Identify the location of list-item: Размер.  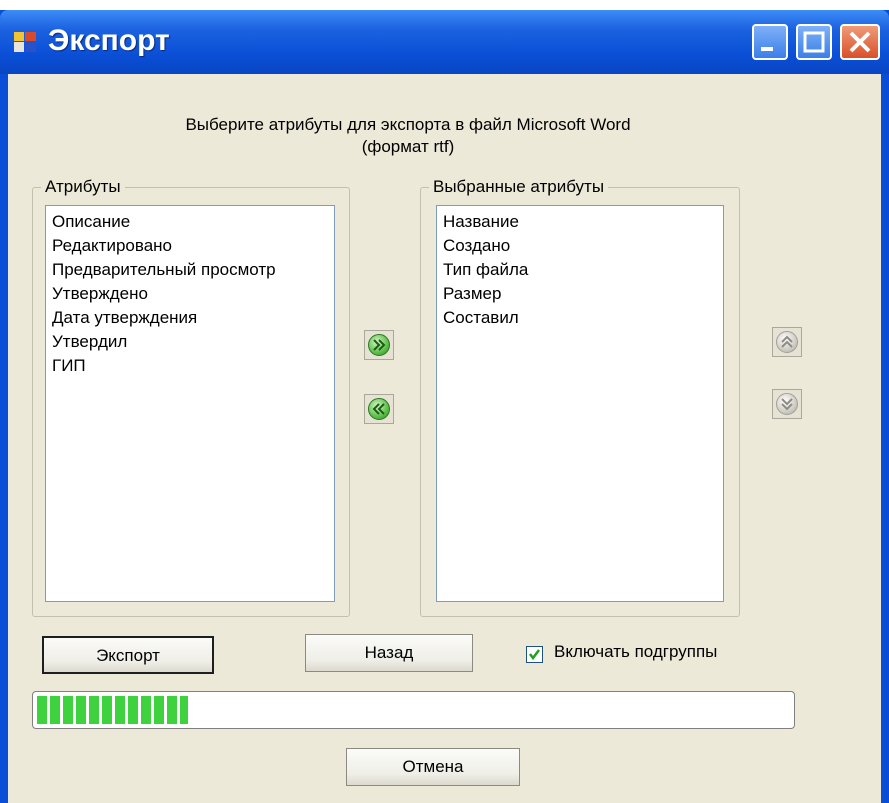
(580, 294).